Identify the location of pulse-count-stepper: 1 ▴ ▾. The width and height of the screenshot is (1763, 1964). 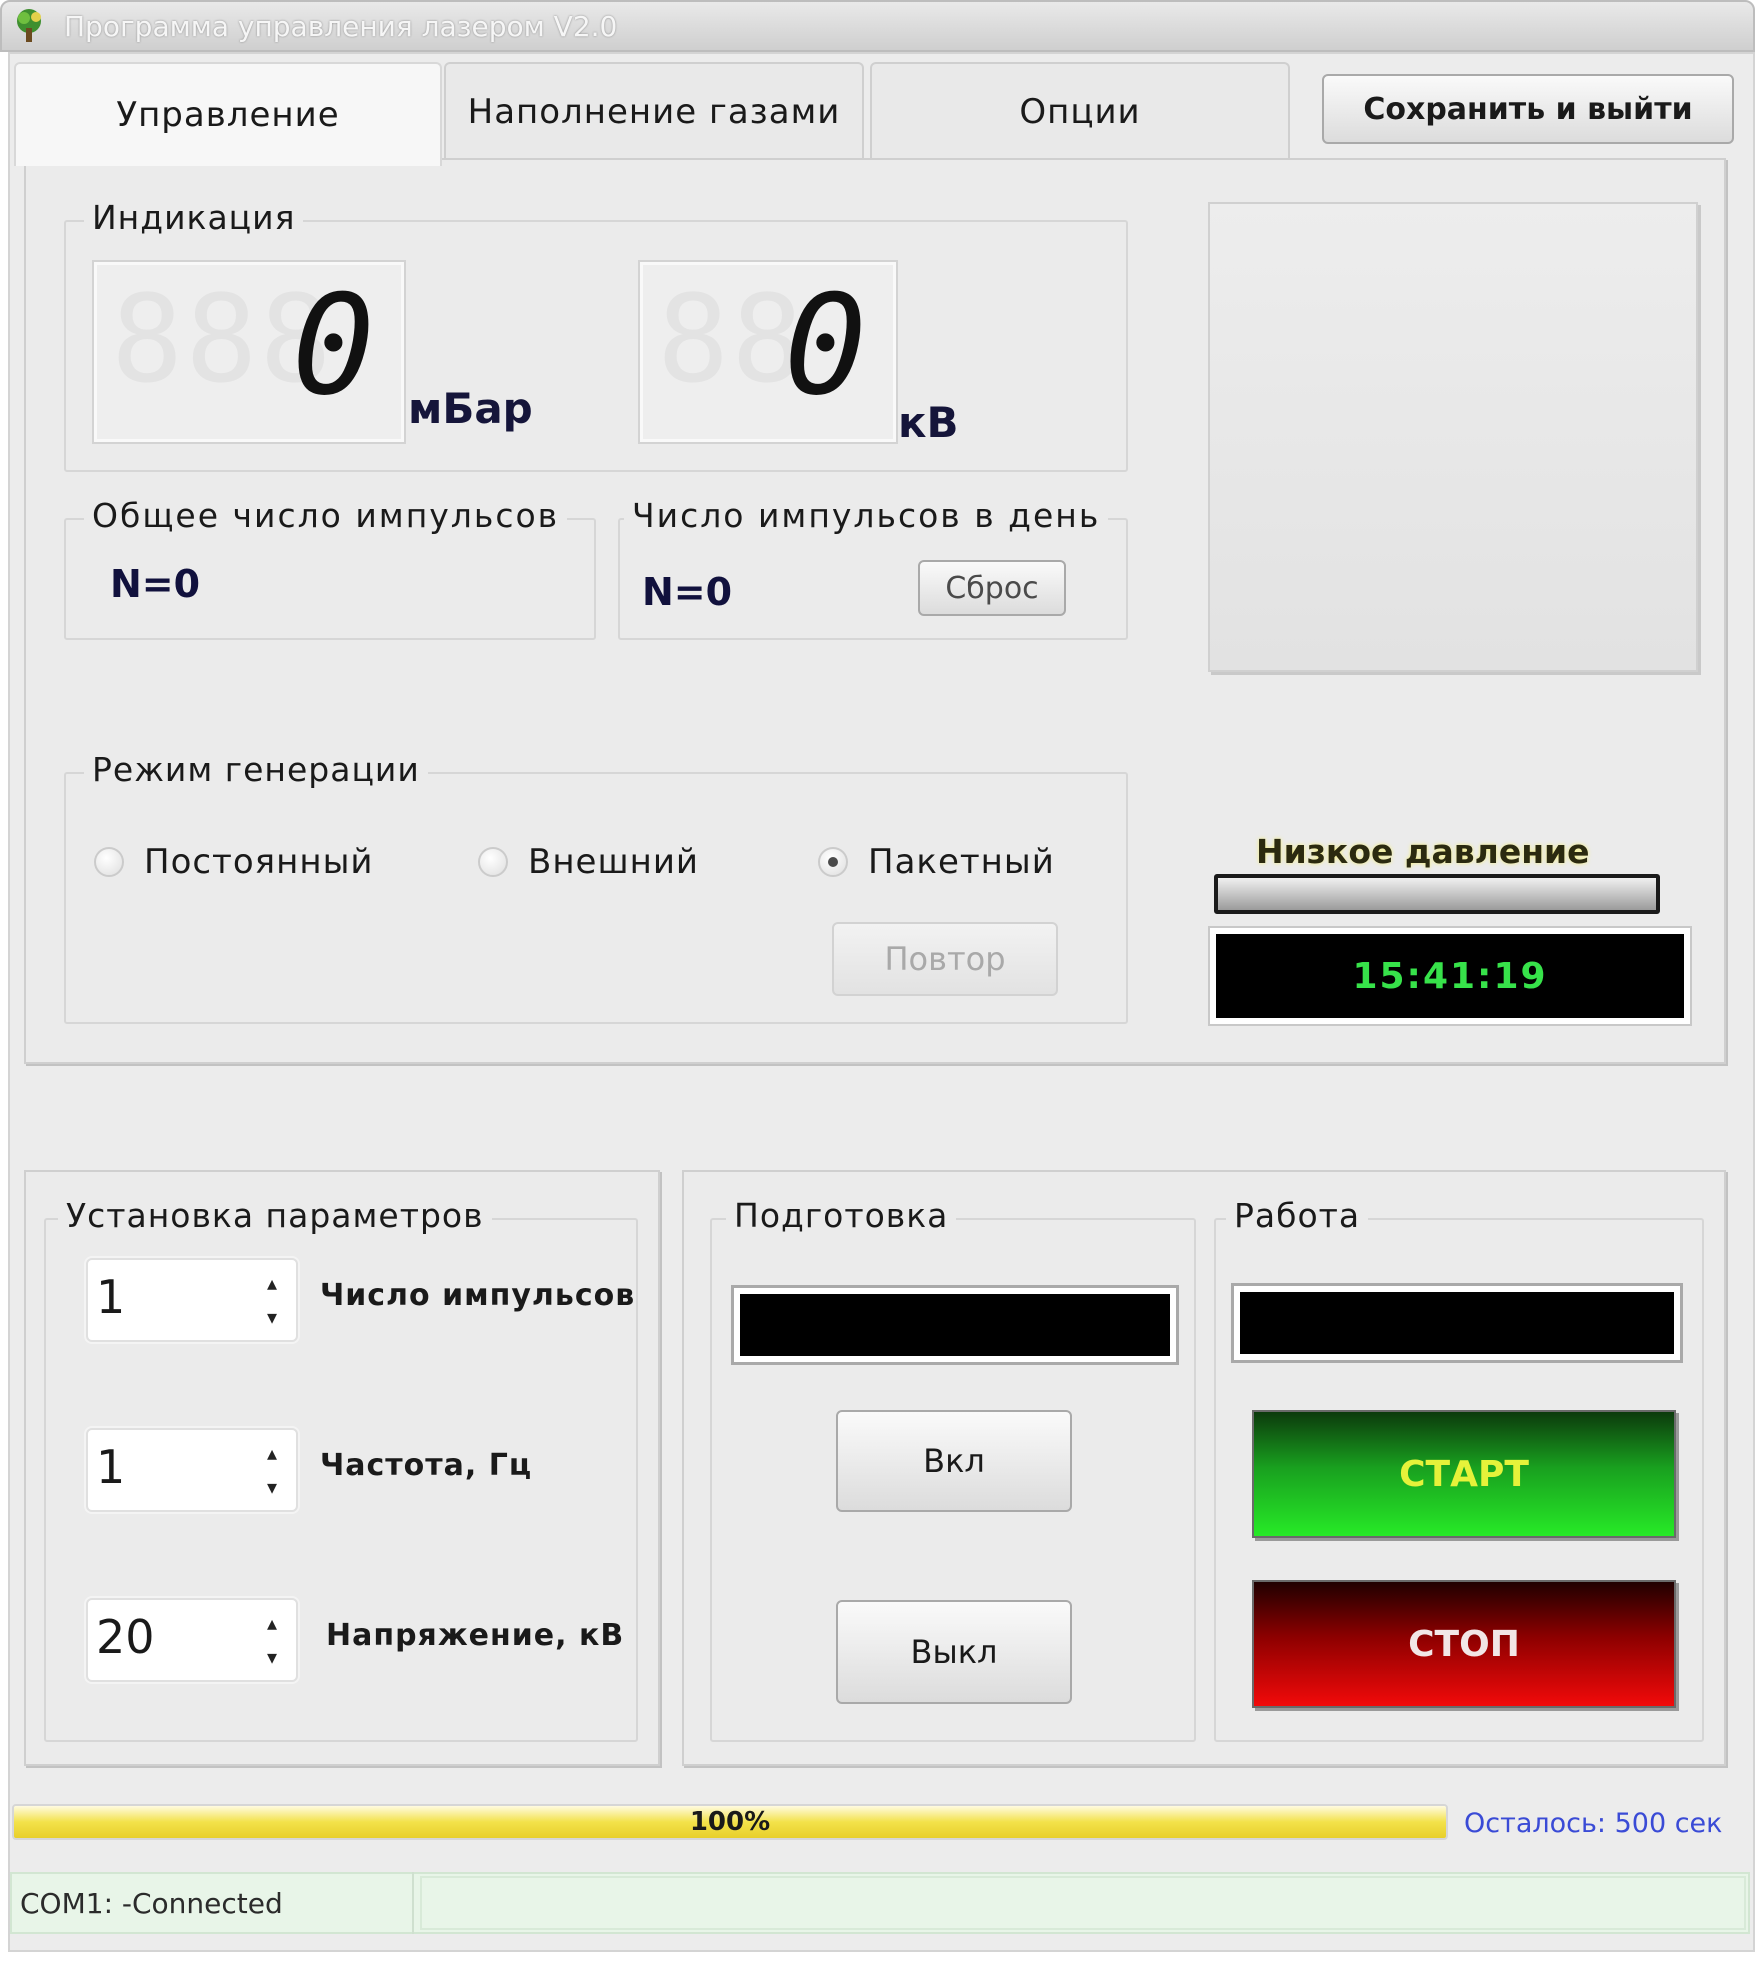
(192, 1300).